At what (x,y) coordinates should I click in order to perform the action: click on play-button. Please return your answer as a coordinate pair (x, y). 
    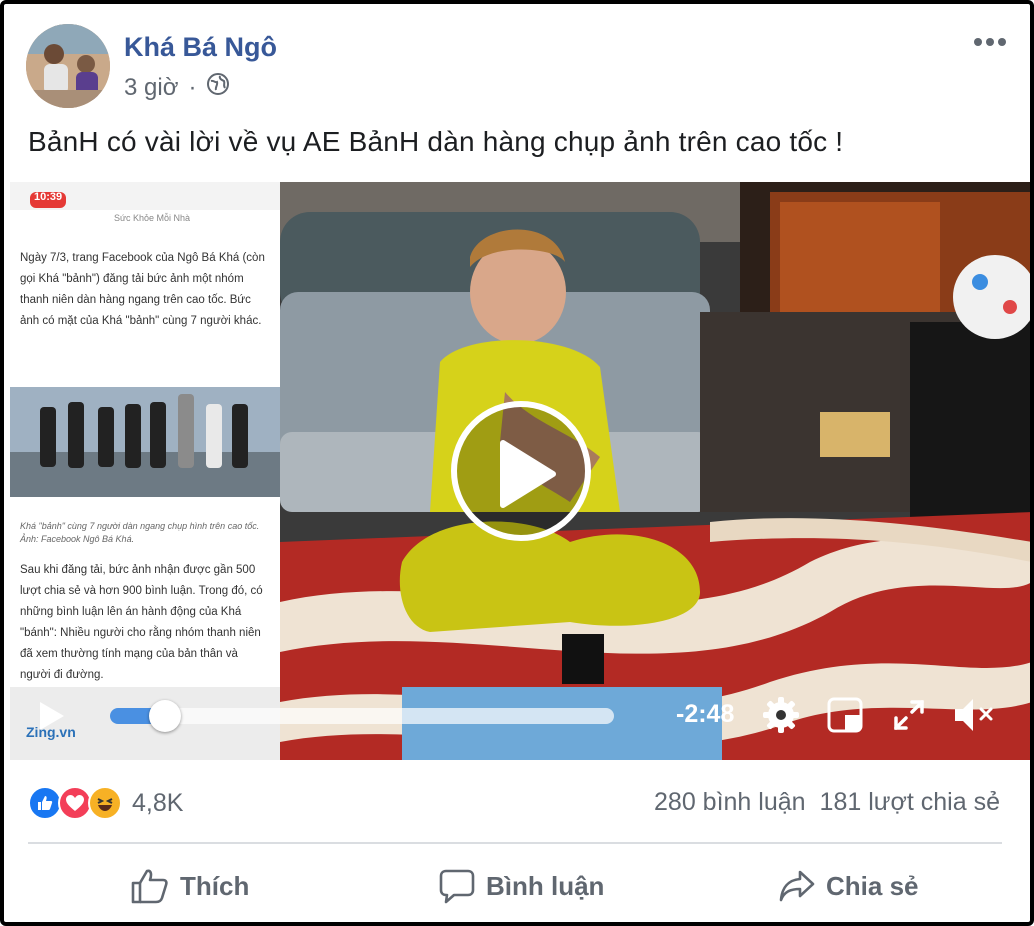
    Looking at the image, I should click on (52, 716).